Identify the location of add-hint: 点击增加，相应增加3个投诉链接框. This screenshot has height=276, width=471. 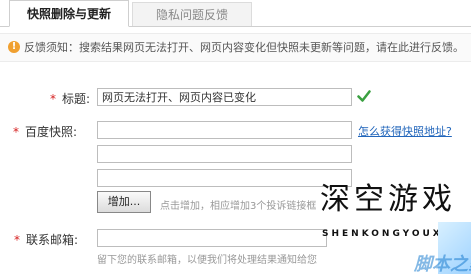
(238, 206).